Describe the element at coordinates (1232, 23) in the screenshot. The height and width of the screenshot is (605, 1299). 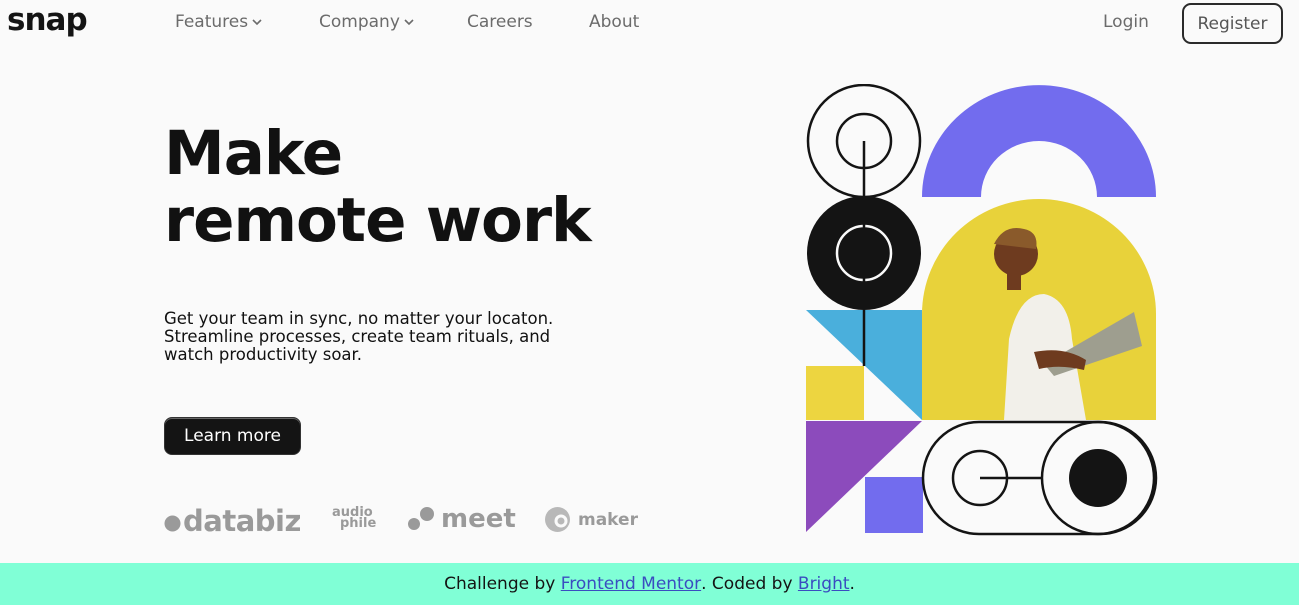
I see `register-button: Register` at that location.